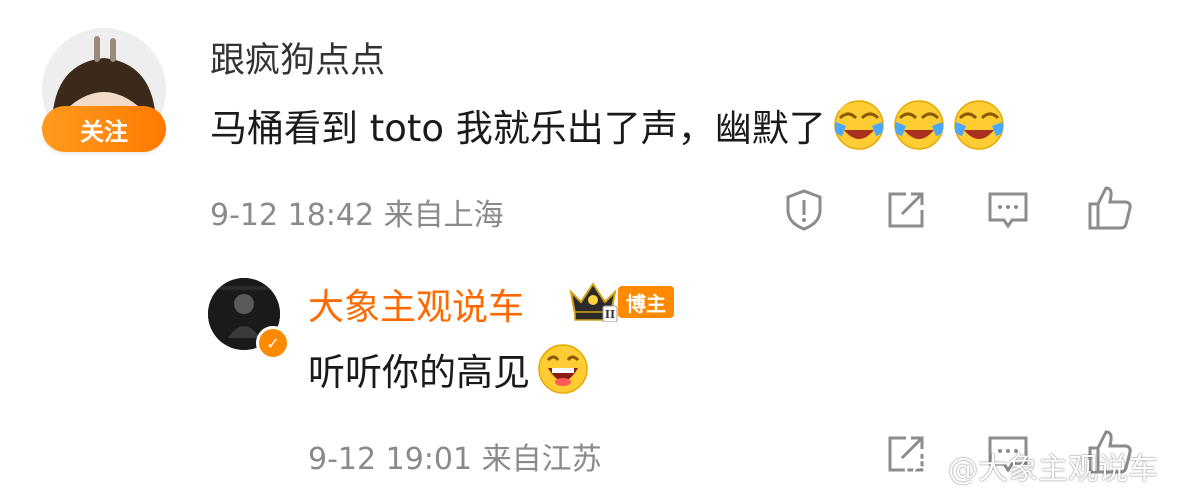 The height and width of the screenshot is (494, 1179). I want to click on comment-text-row: 马桶看到 toto 我就乐出了声，幽默了, so click(608, 125).